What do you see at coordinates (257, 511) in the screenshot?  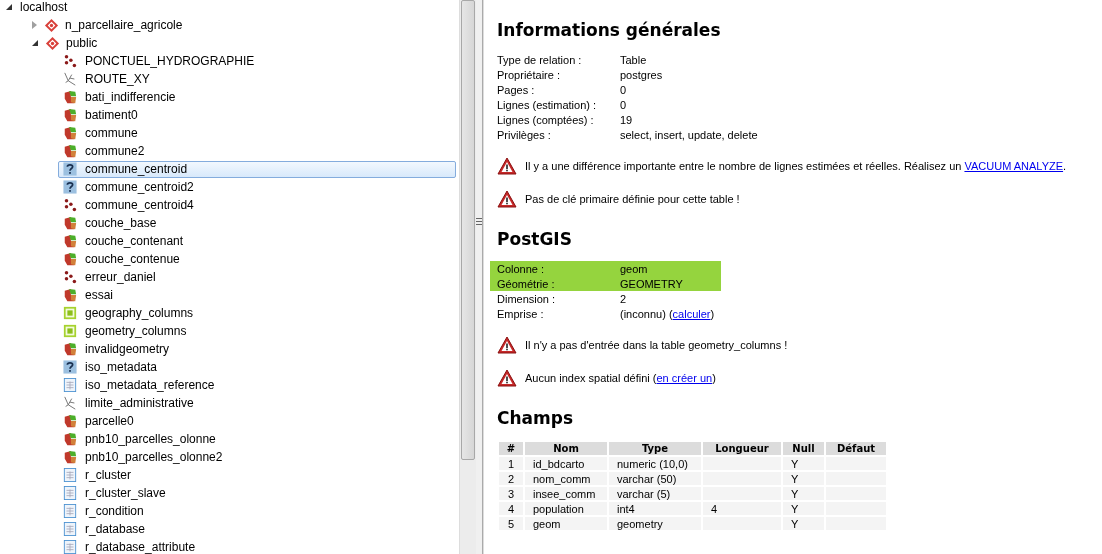 I see `tree-item: r_condition` at bounding box center [257, 511].